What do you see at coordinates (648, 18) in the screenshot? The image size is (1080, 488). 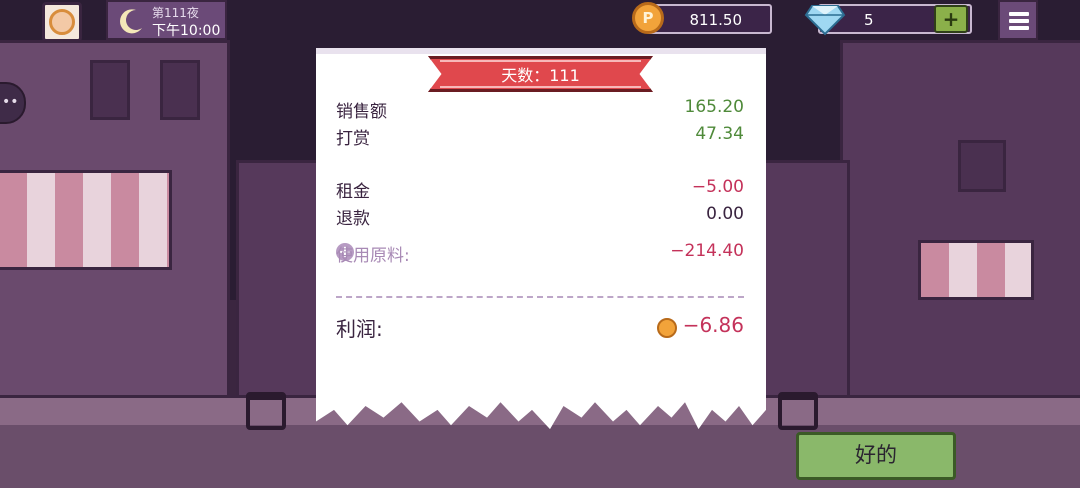 I see `coin-icon: P` at bounding box center [648, 18].